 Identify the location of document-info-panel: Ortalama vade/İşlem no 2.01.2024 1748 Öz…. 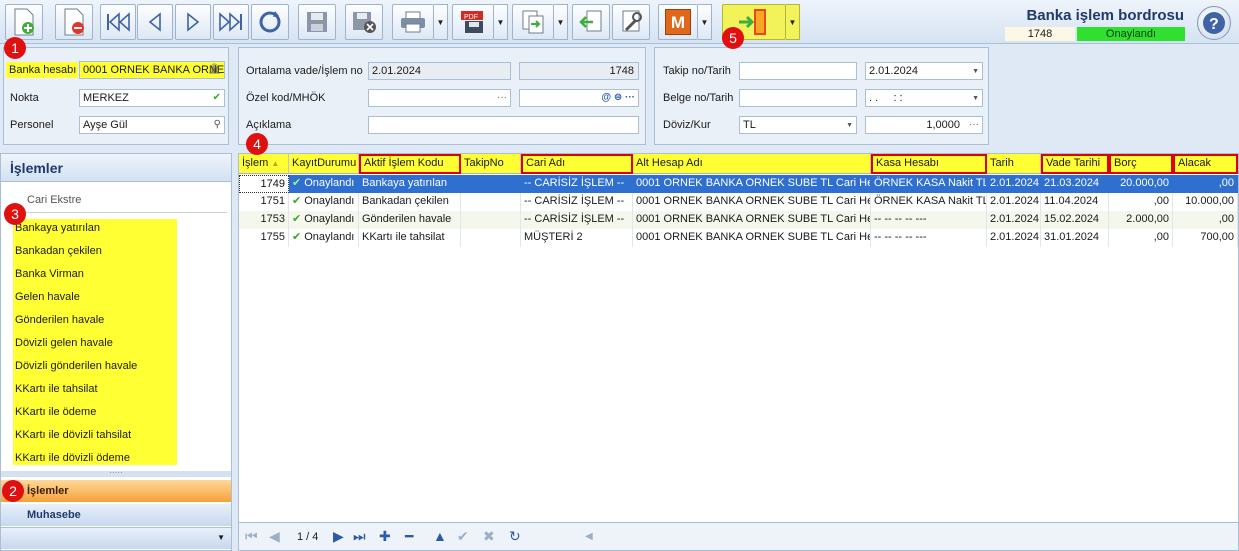
(442, 96).